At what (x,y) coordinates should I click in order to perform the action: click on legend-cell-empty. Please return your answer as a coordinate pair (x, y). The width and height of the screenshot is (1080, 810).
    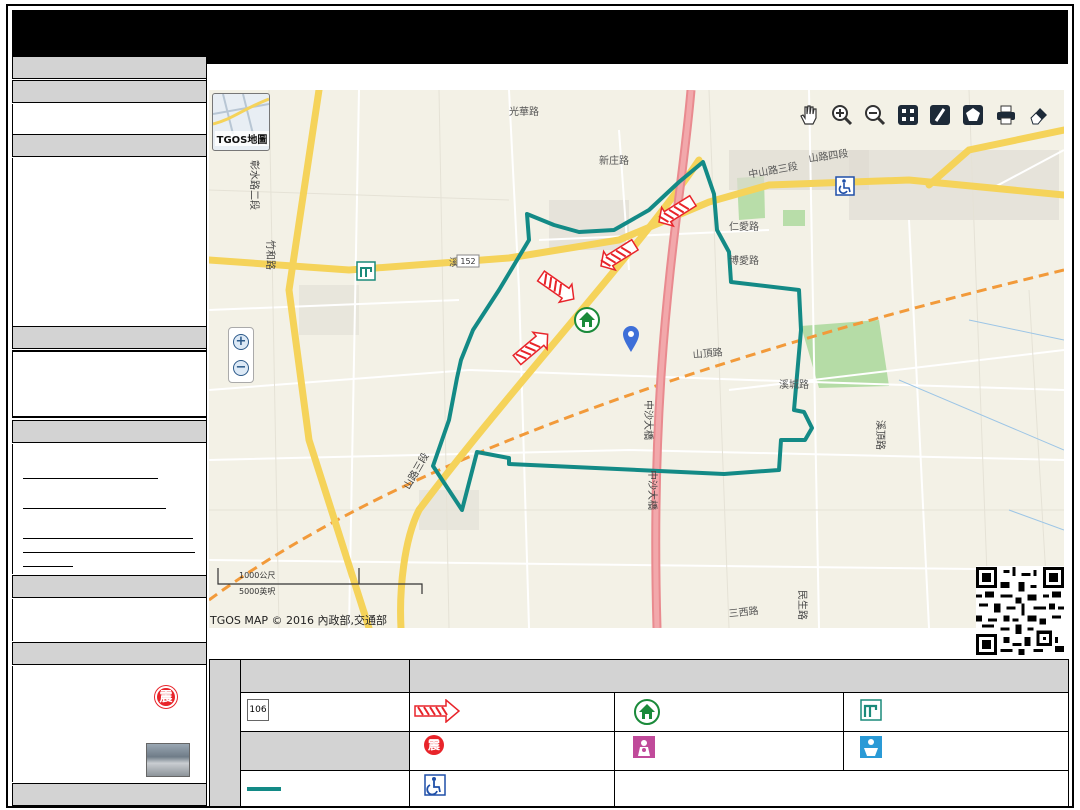
    Looking at the image, I should click on (841, 788).